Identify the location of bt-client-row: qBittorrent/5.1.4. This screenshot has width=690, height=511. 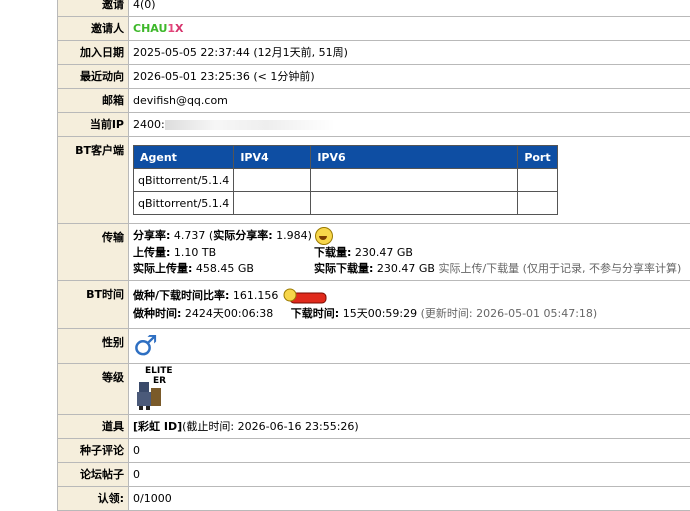
(346, 180).